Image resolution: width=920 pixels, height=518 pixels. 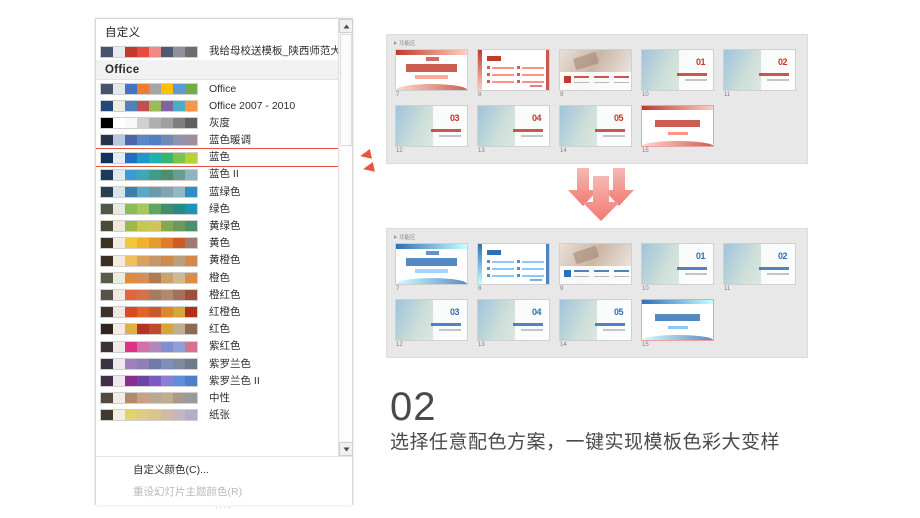 I want to click on scrollbar-track, so click(x=346, y=294).